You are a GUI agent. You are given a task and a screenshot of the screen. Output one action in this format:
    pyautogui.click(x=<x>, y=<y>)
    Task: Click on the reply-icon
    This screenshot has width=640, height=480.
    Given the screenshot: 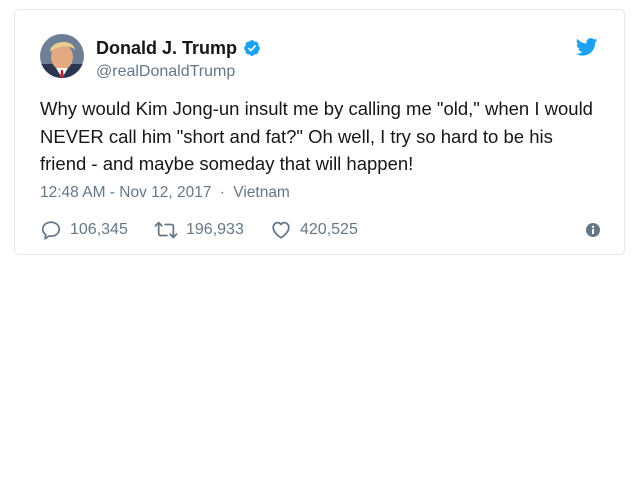 What is the action you would take?
    pyautogui.click(x=51, y=230)
    